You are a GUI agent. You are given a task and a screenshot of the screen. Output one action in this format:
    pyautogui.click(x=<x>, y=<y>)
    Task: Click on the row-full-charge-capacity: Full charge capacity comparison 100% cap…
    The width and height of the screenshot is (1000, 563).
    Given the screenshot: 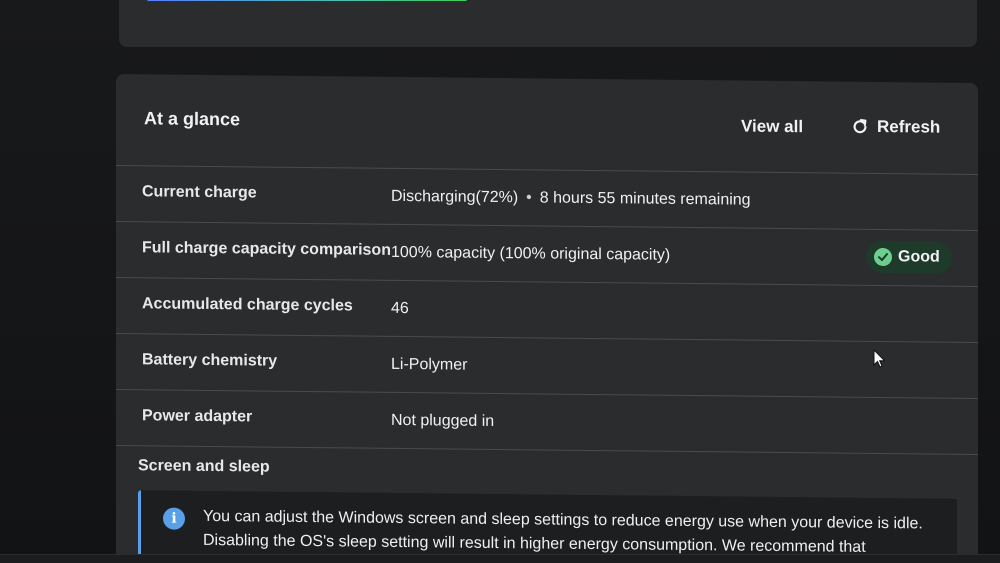 What is the action you would take?
    pyautogui.click(x=547, y=255)
    